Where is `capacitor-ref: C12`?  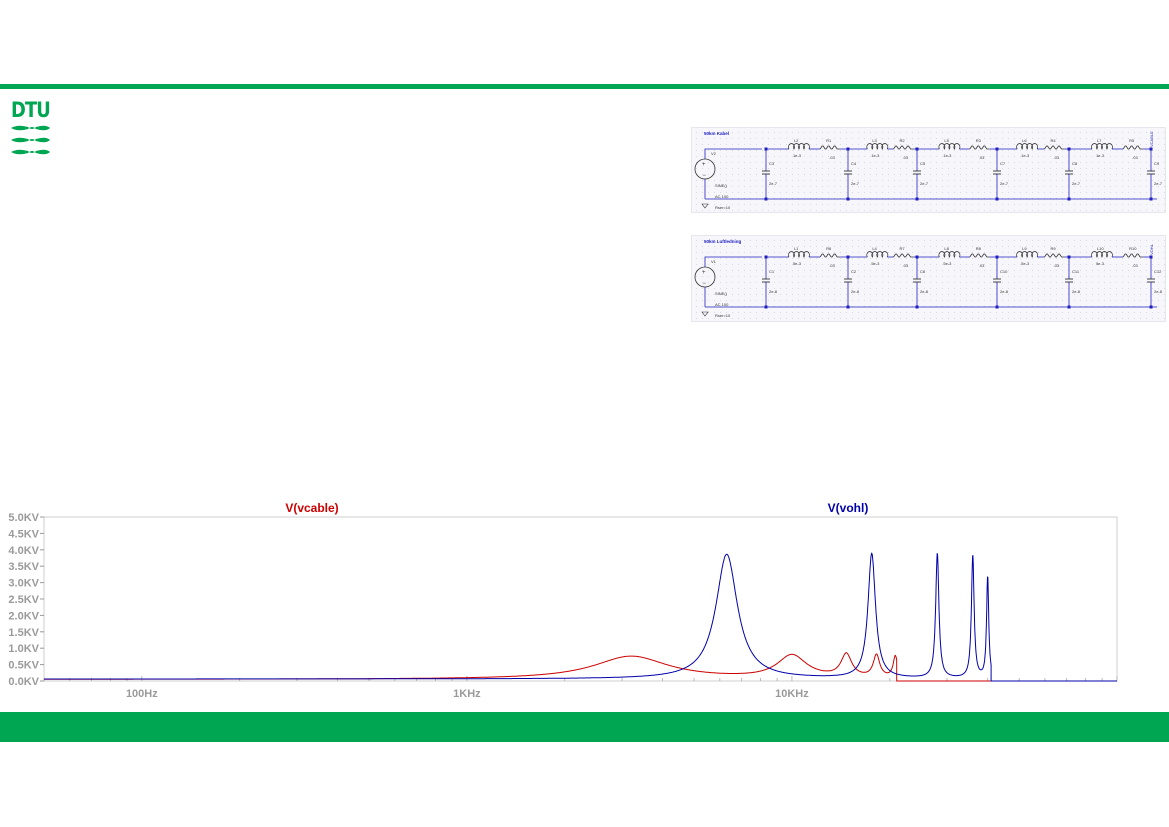 capacitor-ref: C12 is located at coordinates (1158, 271).